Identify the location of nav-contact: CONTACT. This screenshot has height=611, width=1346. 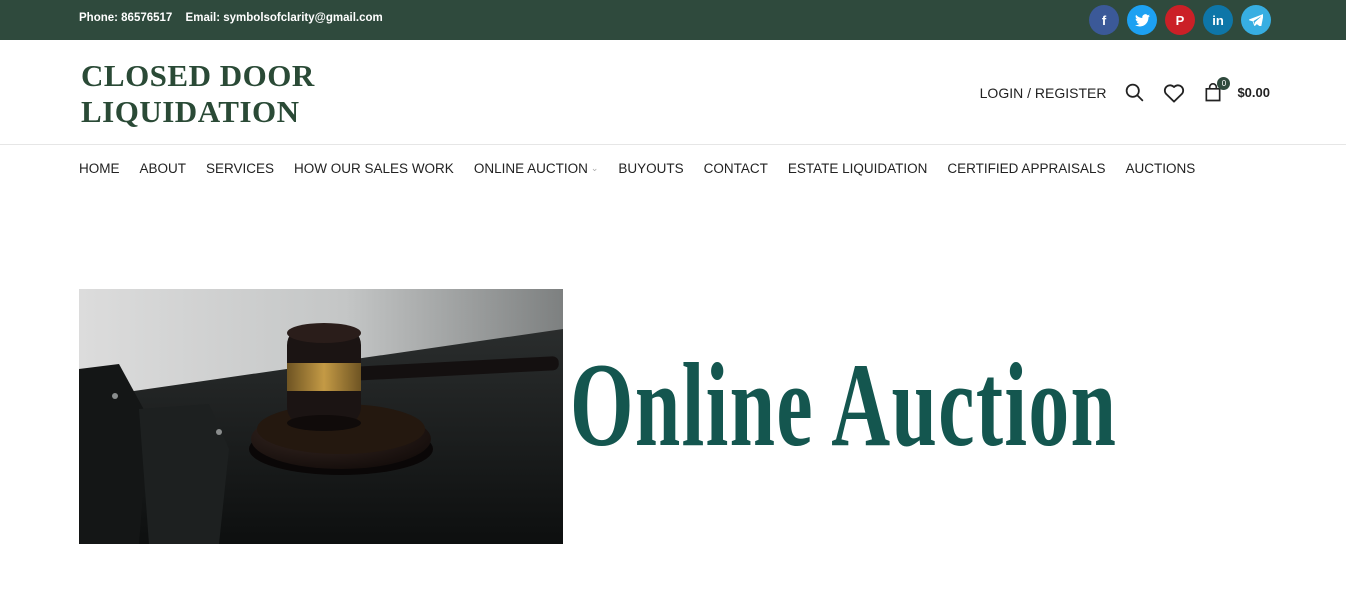
(736, 168).